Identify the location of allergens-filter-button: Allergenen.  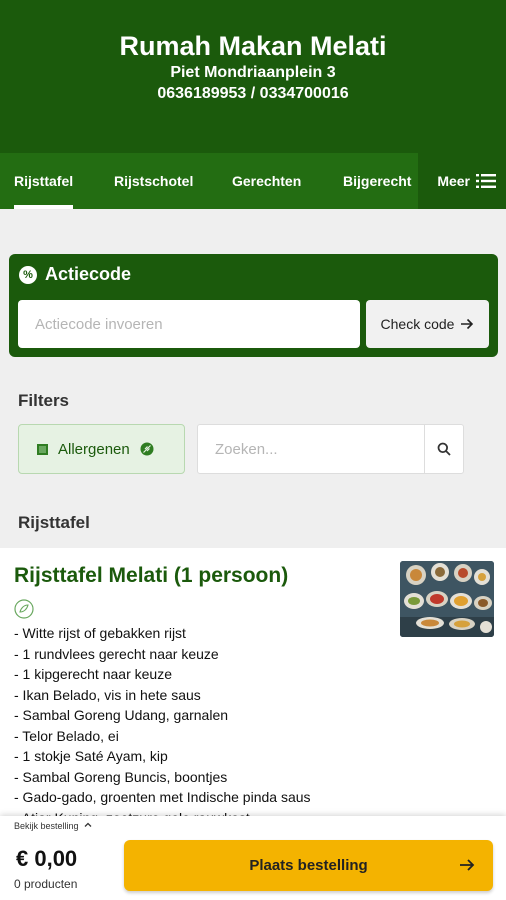
(101, 449).